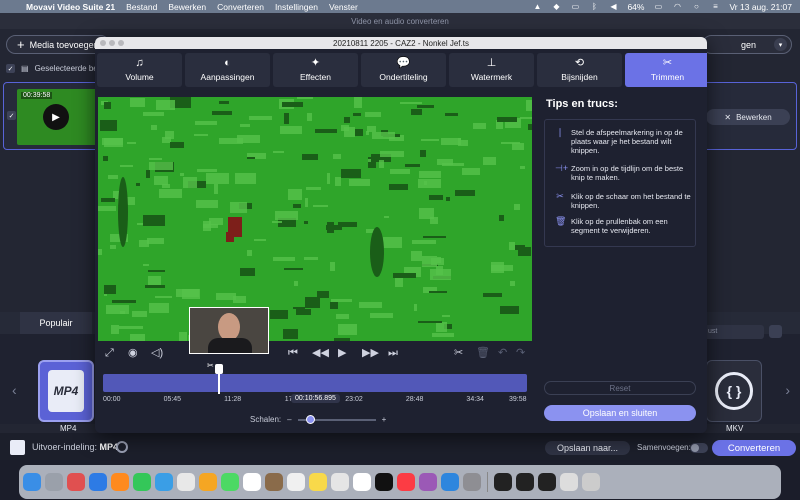 The image size is (800, 500). I want to click on music-icon, so click(406, 482).